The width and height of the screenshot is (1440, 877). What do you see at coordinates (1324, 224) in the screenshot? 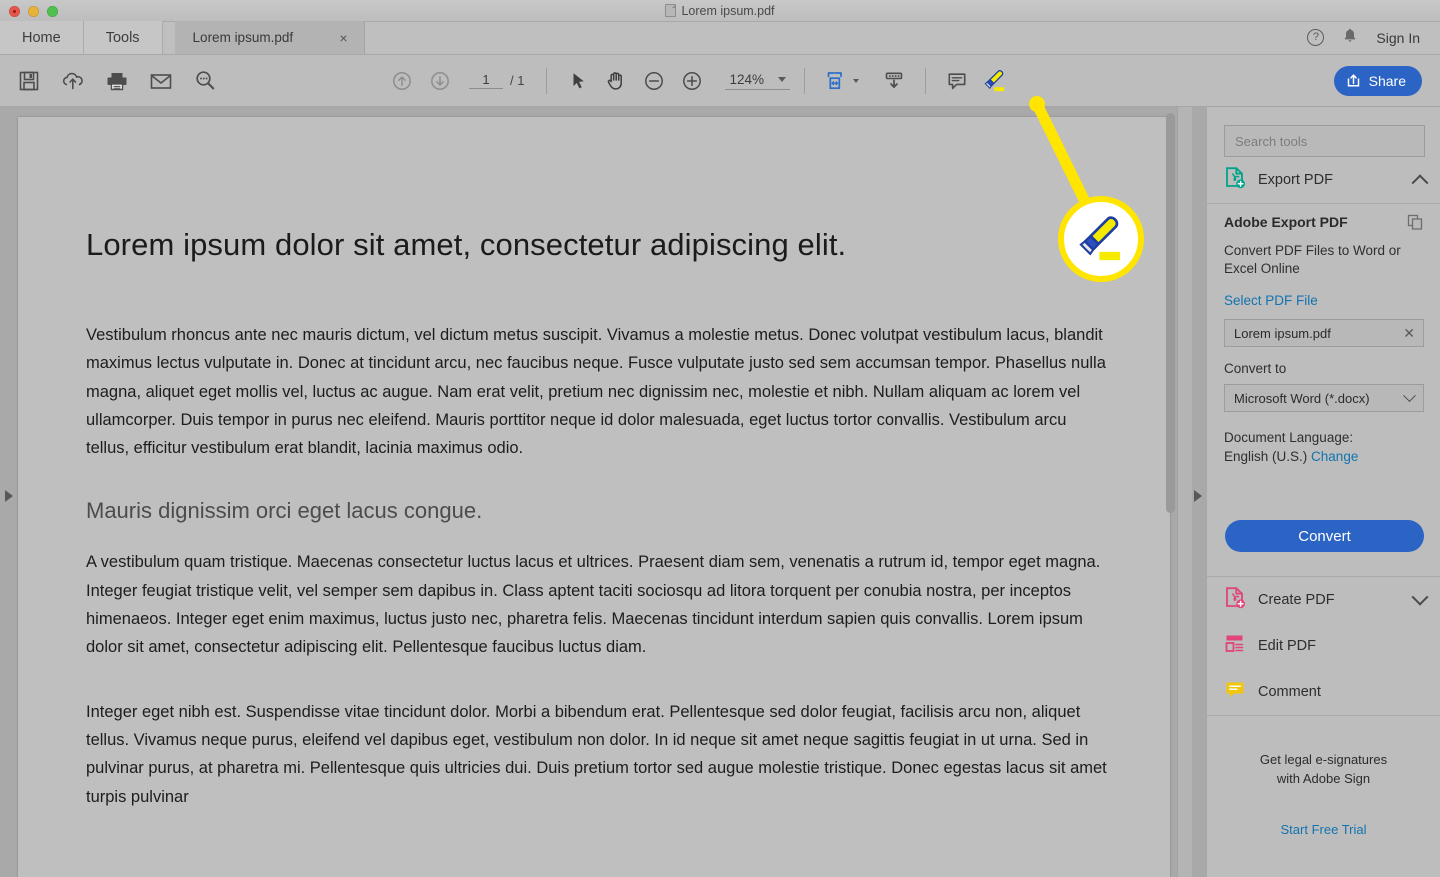
I see `adobe-export-pdf-title-row: Adobe Export PDF` at bounding box center [1324, 224].